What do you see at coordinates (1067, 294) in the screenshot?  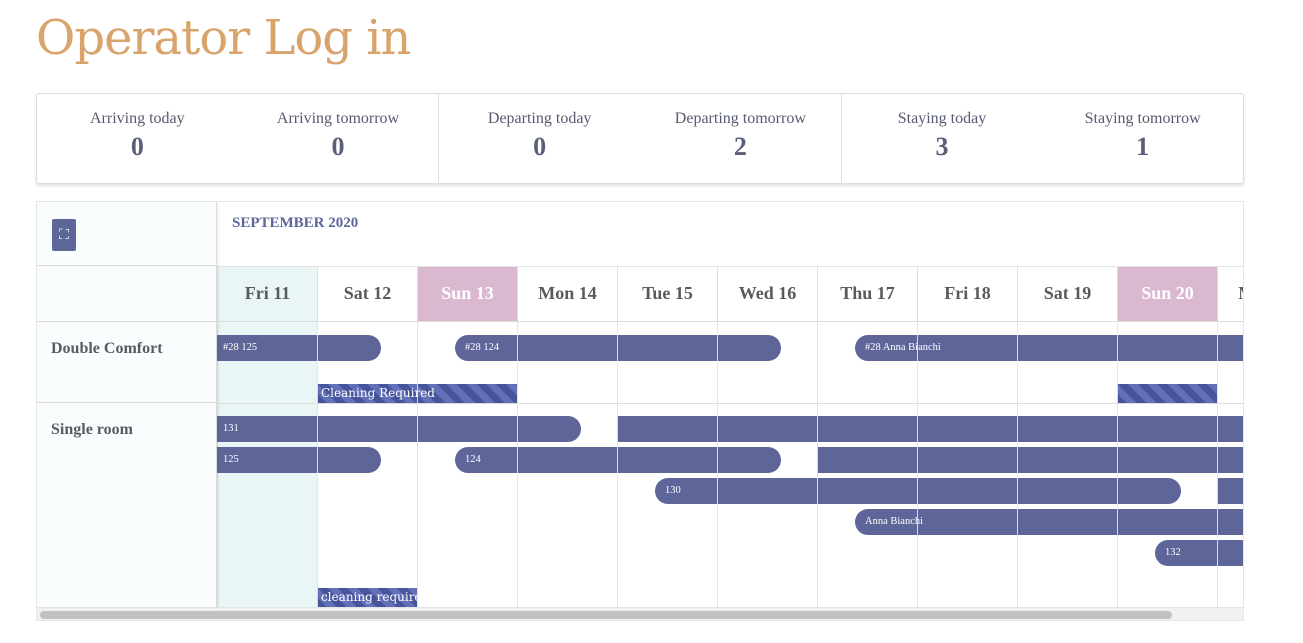 I see `day-header: Sat 19` at bounding box center [1067, 294].